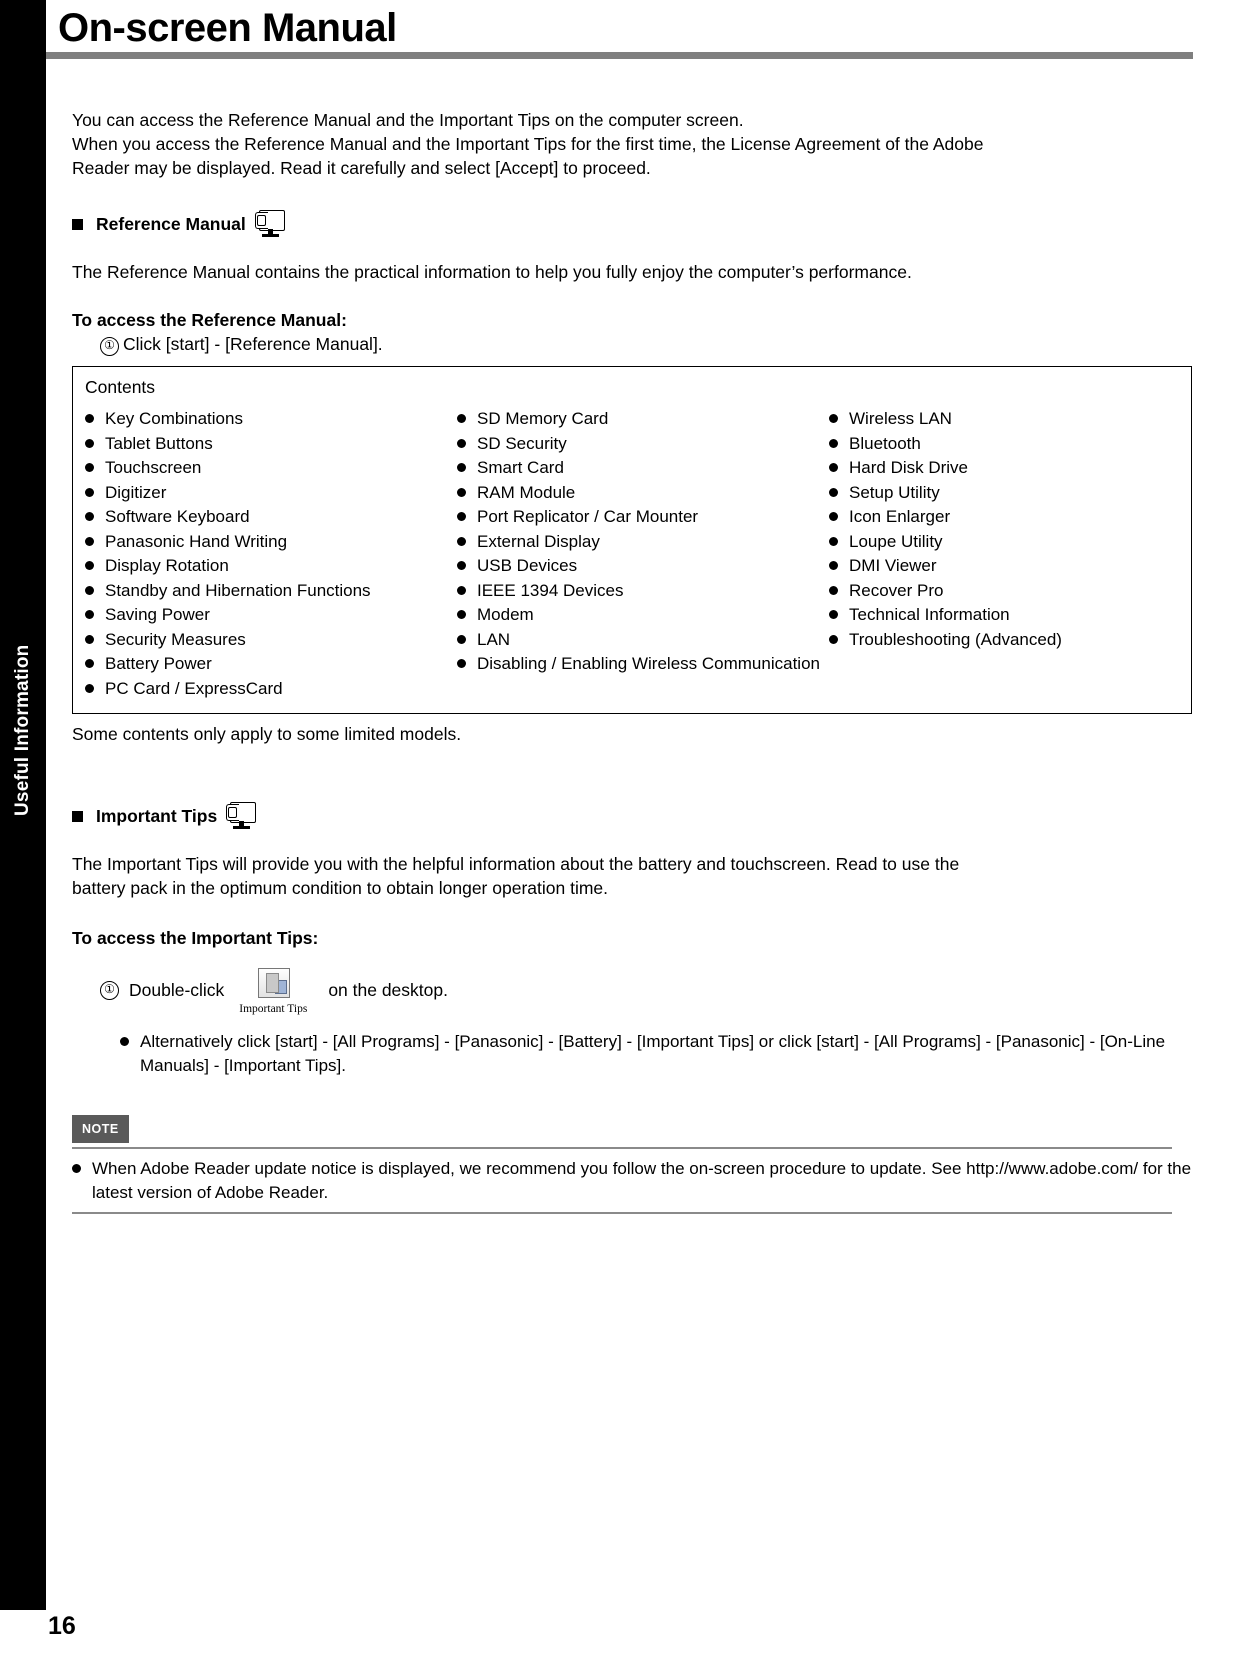 The width and height of the screenshot is (1240, 1660). I want to click on contents-list-item: Tablet Buttons, so click(271, 444).